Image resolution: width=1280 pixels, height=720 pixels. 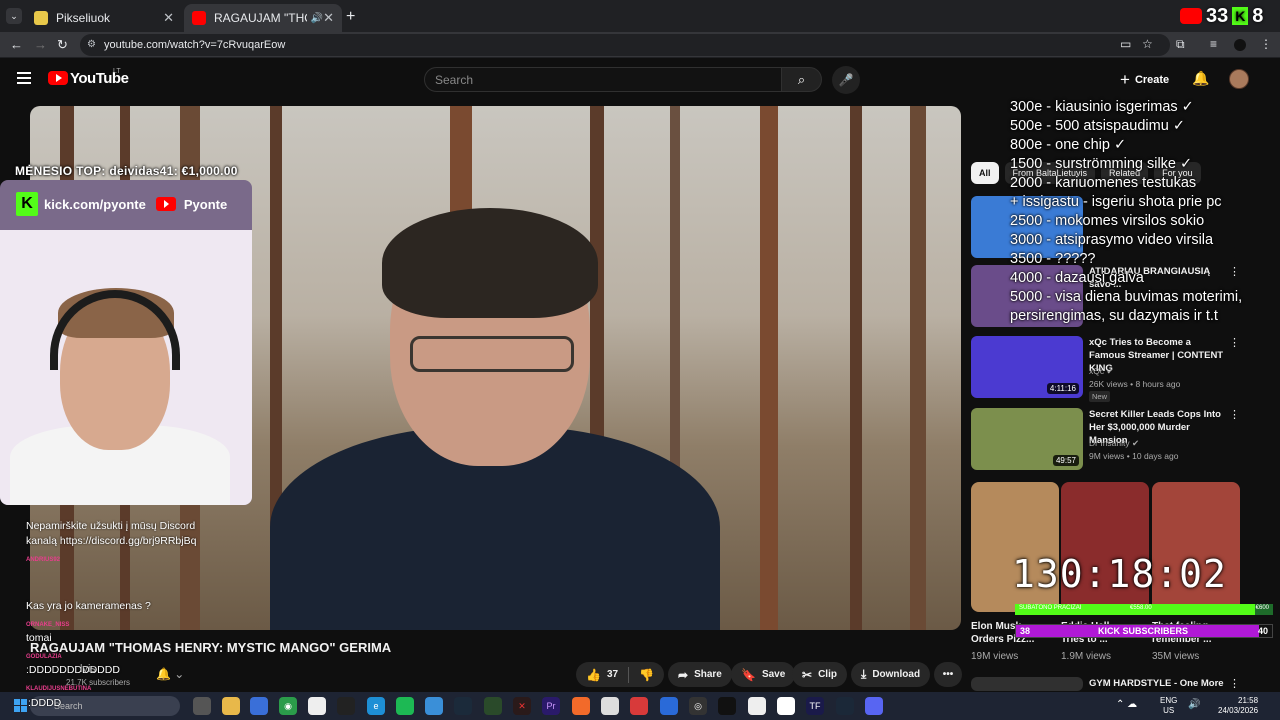 I want to click on app-icon: ✕, so click(x=522, y=706).